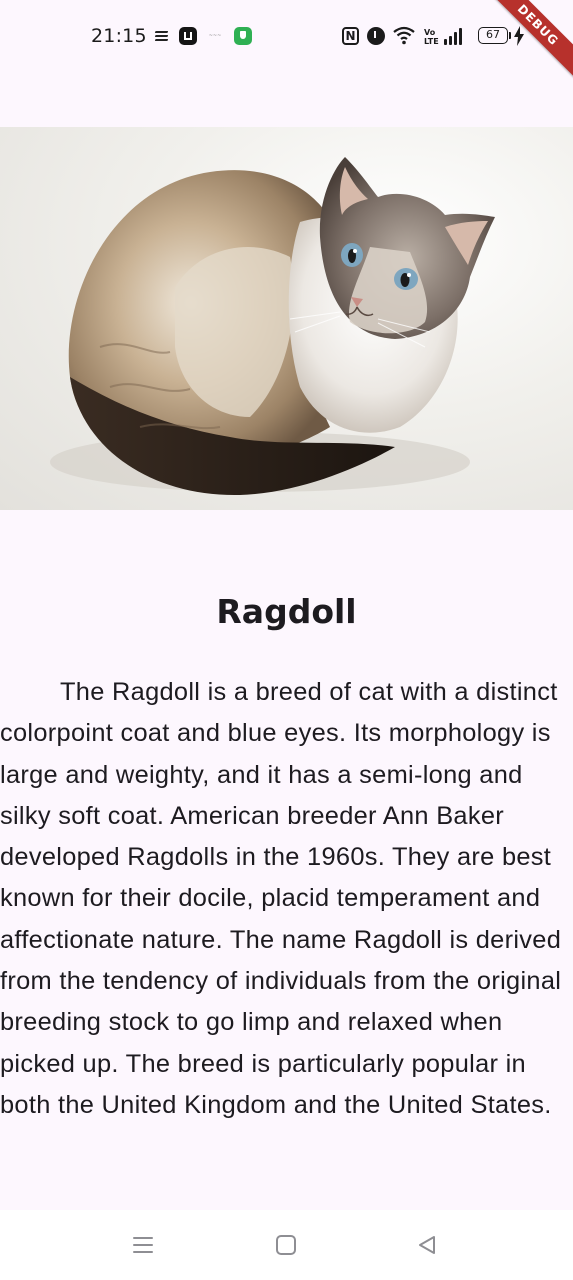 The height and width of the screenshot is (1280, 573). What do you see at coordinates (188, 36) in the screenshot?
I see `app-notification-icon` at bounding box center [188, 36].